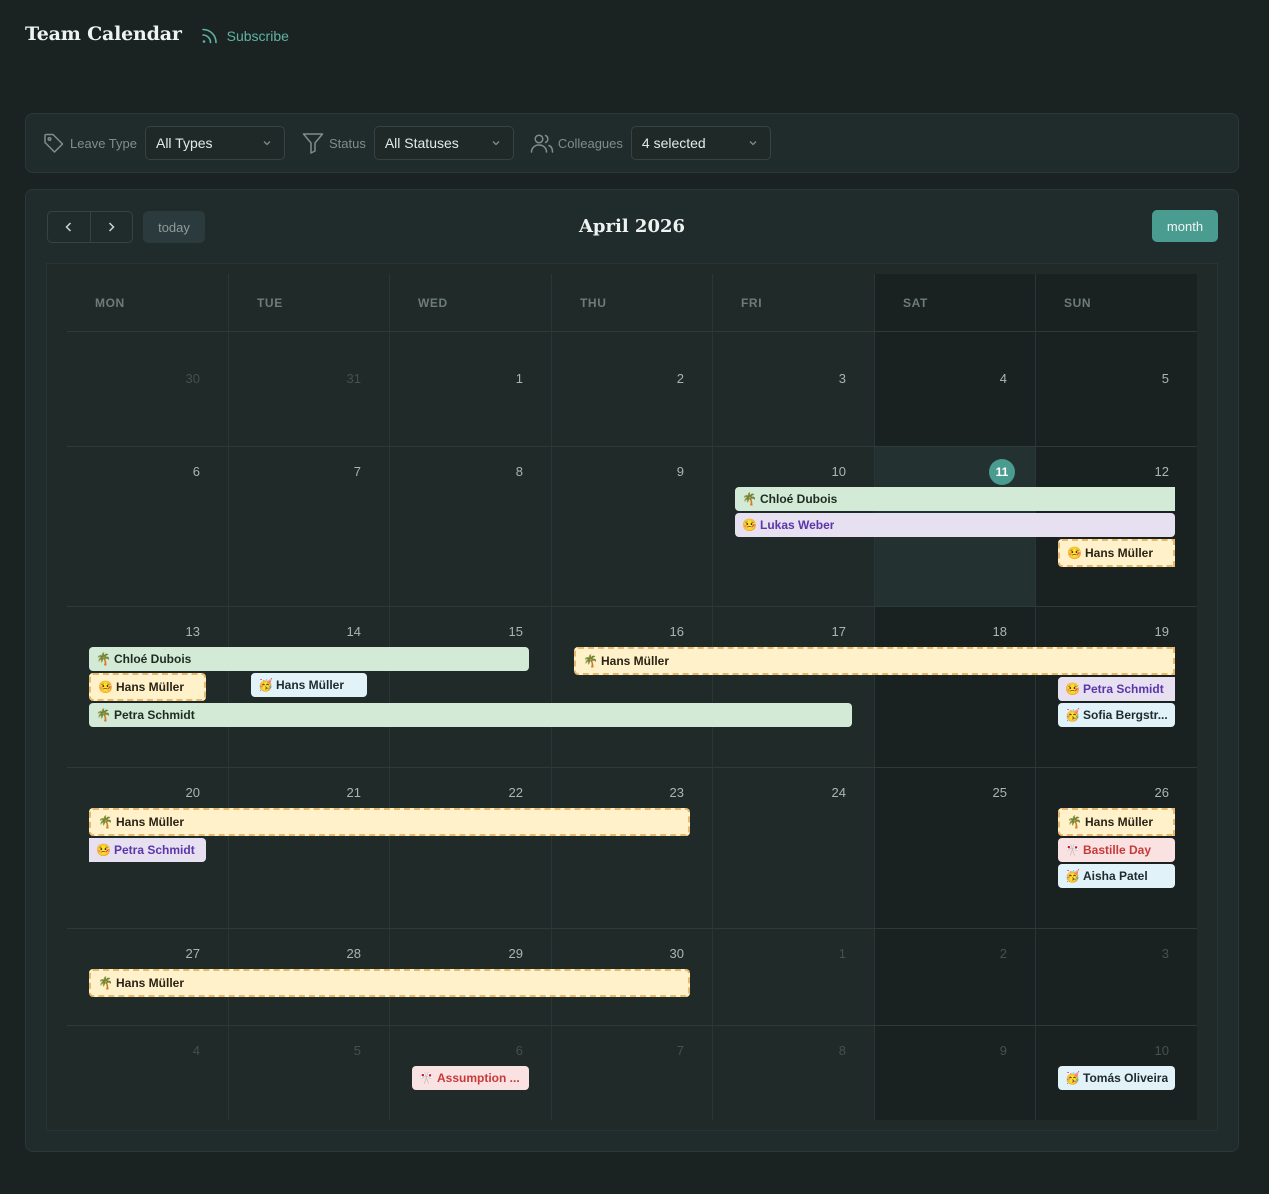  What do you see at coordinates (826, 792) in the screenshot?
I see `day-number: 24` at bounding box center [826, 792].